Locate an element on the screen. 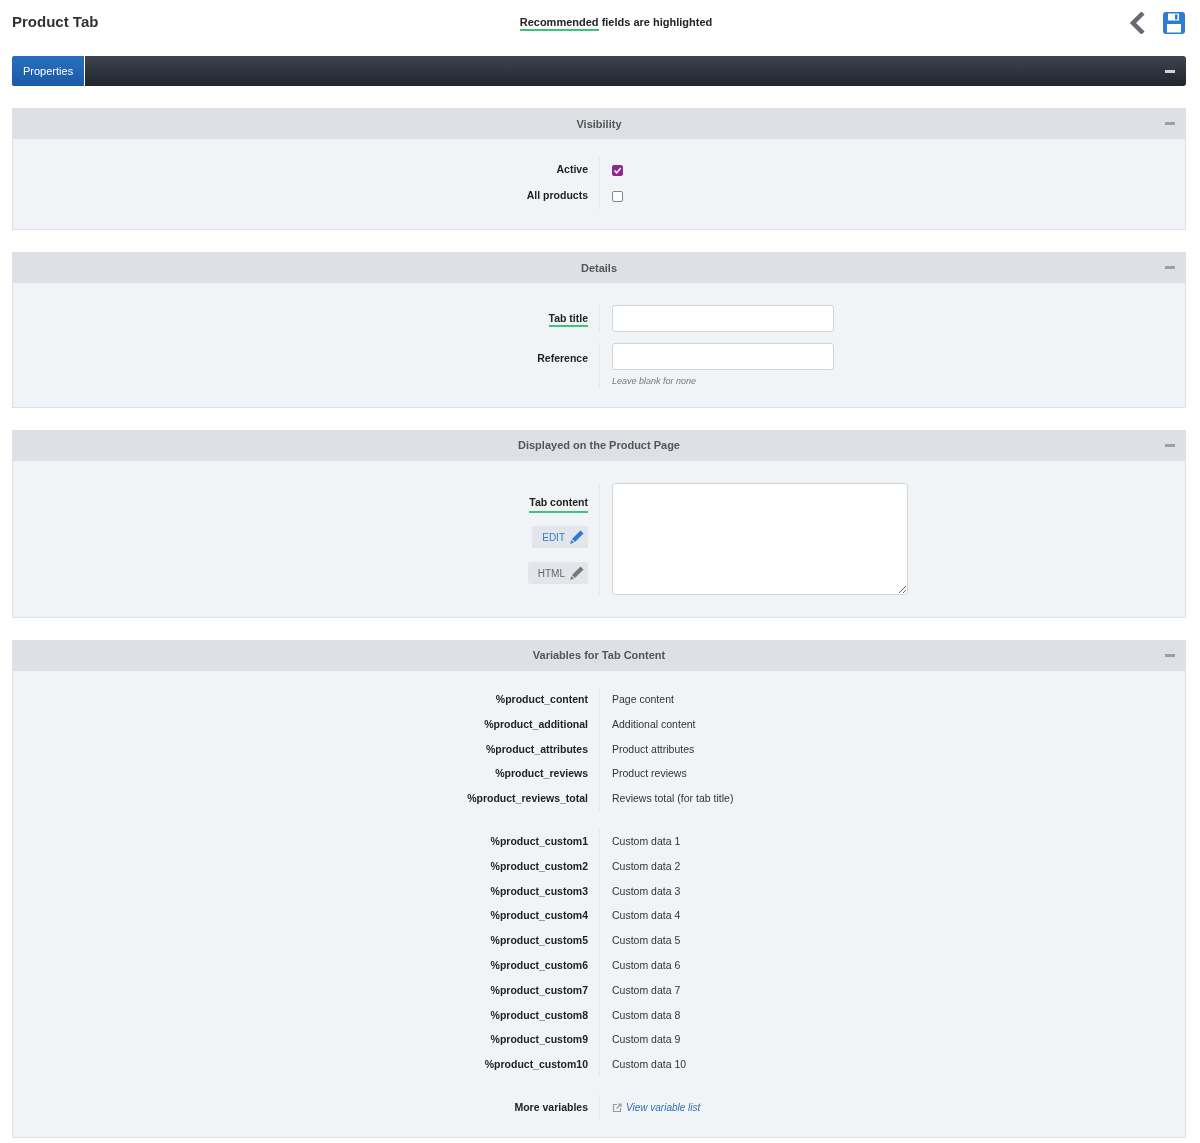 The width and height of the screenshot is (1200, 1143). variable-description: Reviews total (for tab title) is located at coordinates (673, 799).